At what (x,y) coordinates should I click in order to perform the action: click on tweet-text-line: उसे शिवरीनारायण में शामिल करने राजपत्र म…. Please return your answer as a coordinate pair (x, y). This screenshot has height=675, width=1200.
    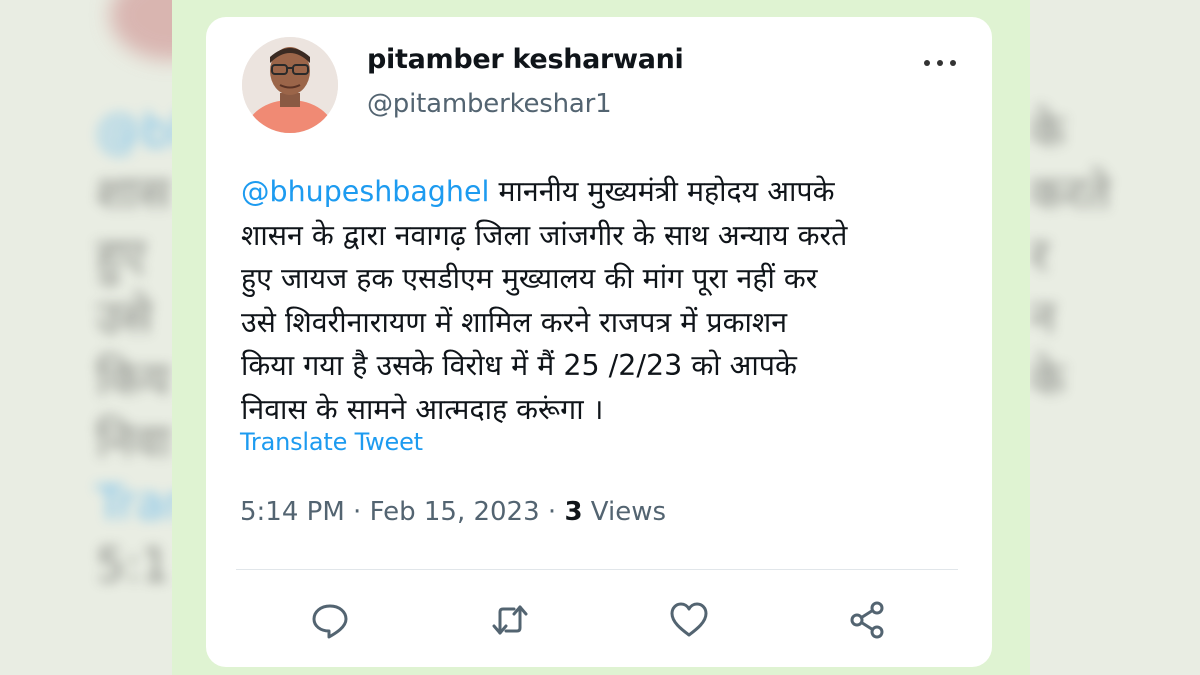
    Looking at the image, I should click on (514, 322).